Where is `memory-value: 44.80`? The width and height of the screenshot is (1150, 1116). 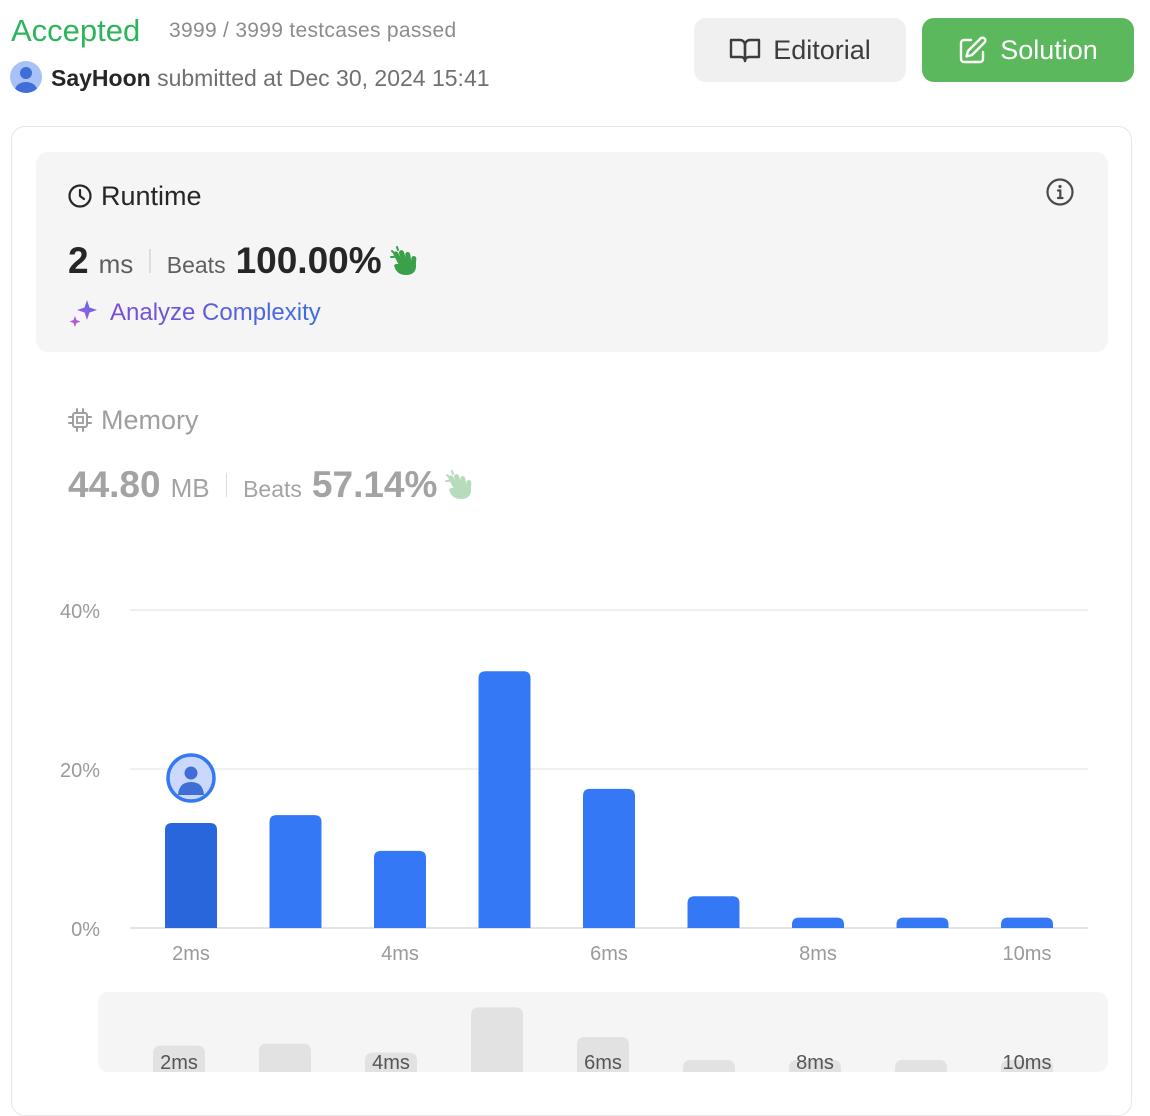
memory-value: 44.80 is located at coordinates (114, 484).